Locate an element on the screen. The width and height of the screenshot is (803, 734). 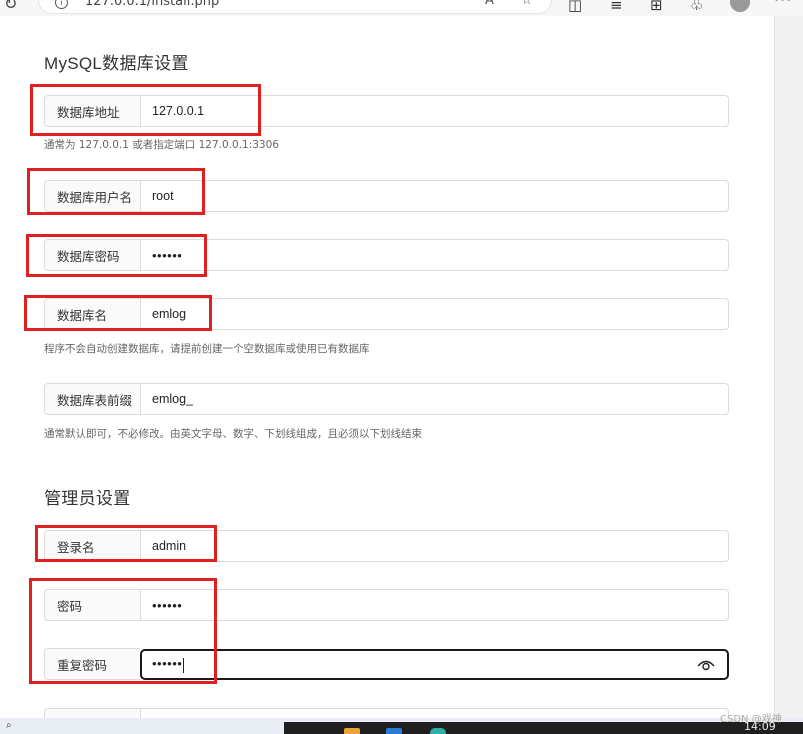
admin-repeat-label-cell: 重复密码 is located at coordinates (92, 664).